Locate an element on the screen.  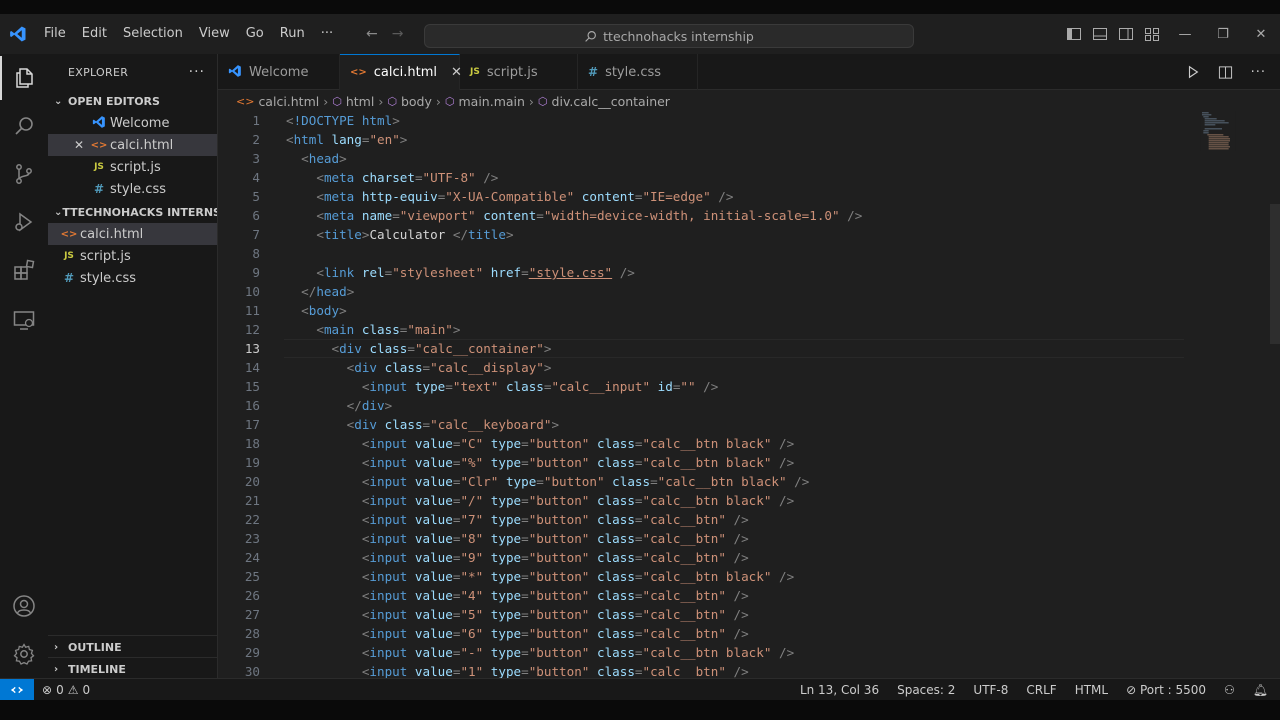
menu-view: View is located at coordinates (214, 34).